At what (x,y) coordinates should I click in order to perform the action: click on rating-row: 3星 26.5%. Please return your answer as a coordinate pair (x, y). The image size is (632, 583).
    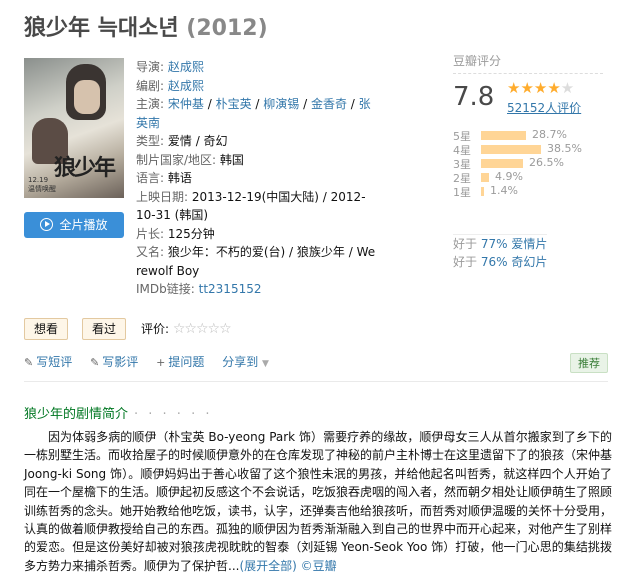
    Looking at the image, I should click on (508, 163).